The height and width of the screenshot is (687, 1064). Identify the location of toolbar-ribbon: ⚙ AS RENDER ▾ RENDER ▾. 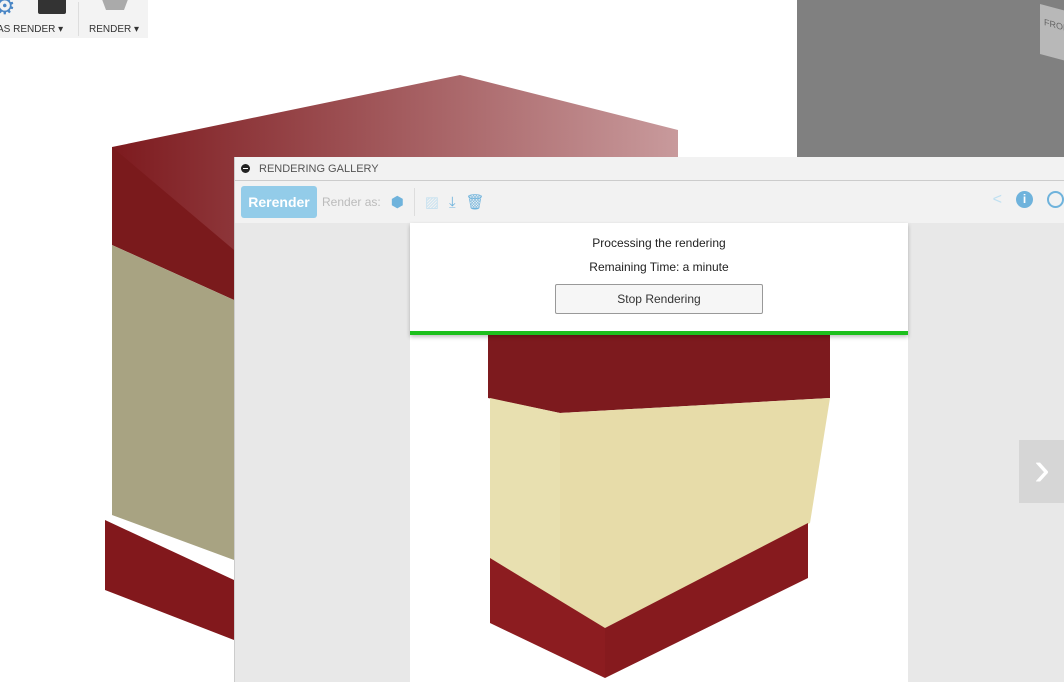
(74, 19).